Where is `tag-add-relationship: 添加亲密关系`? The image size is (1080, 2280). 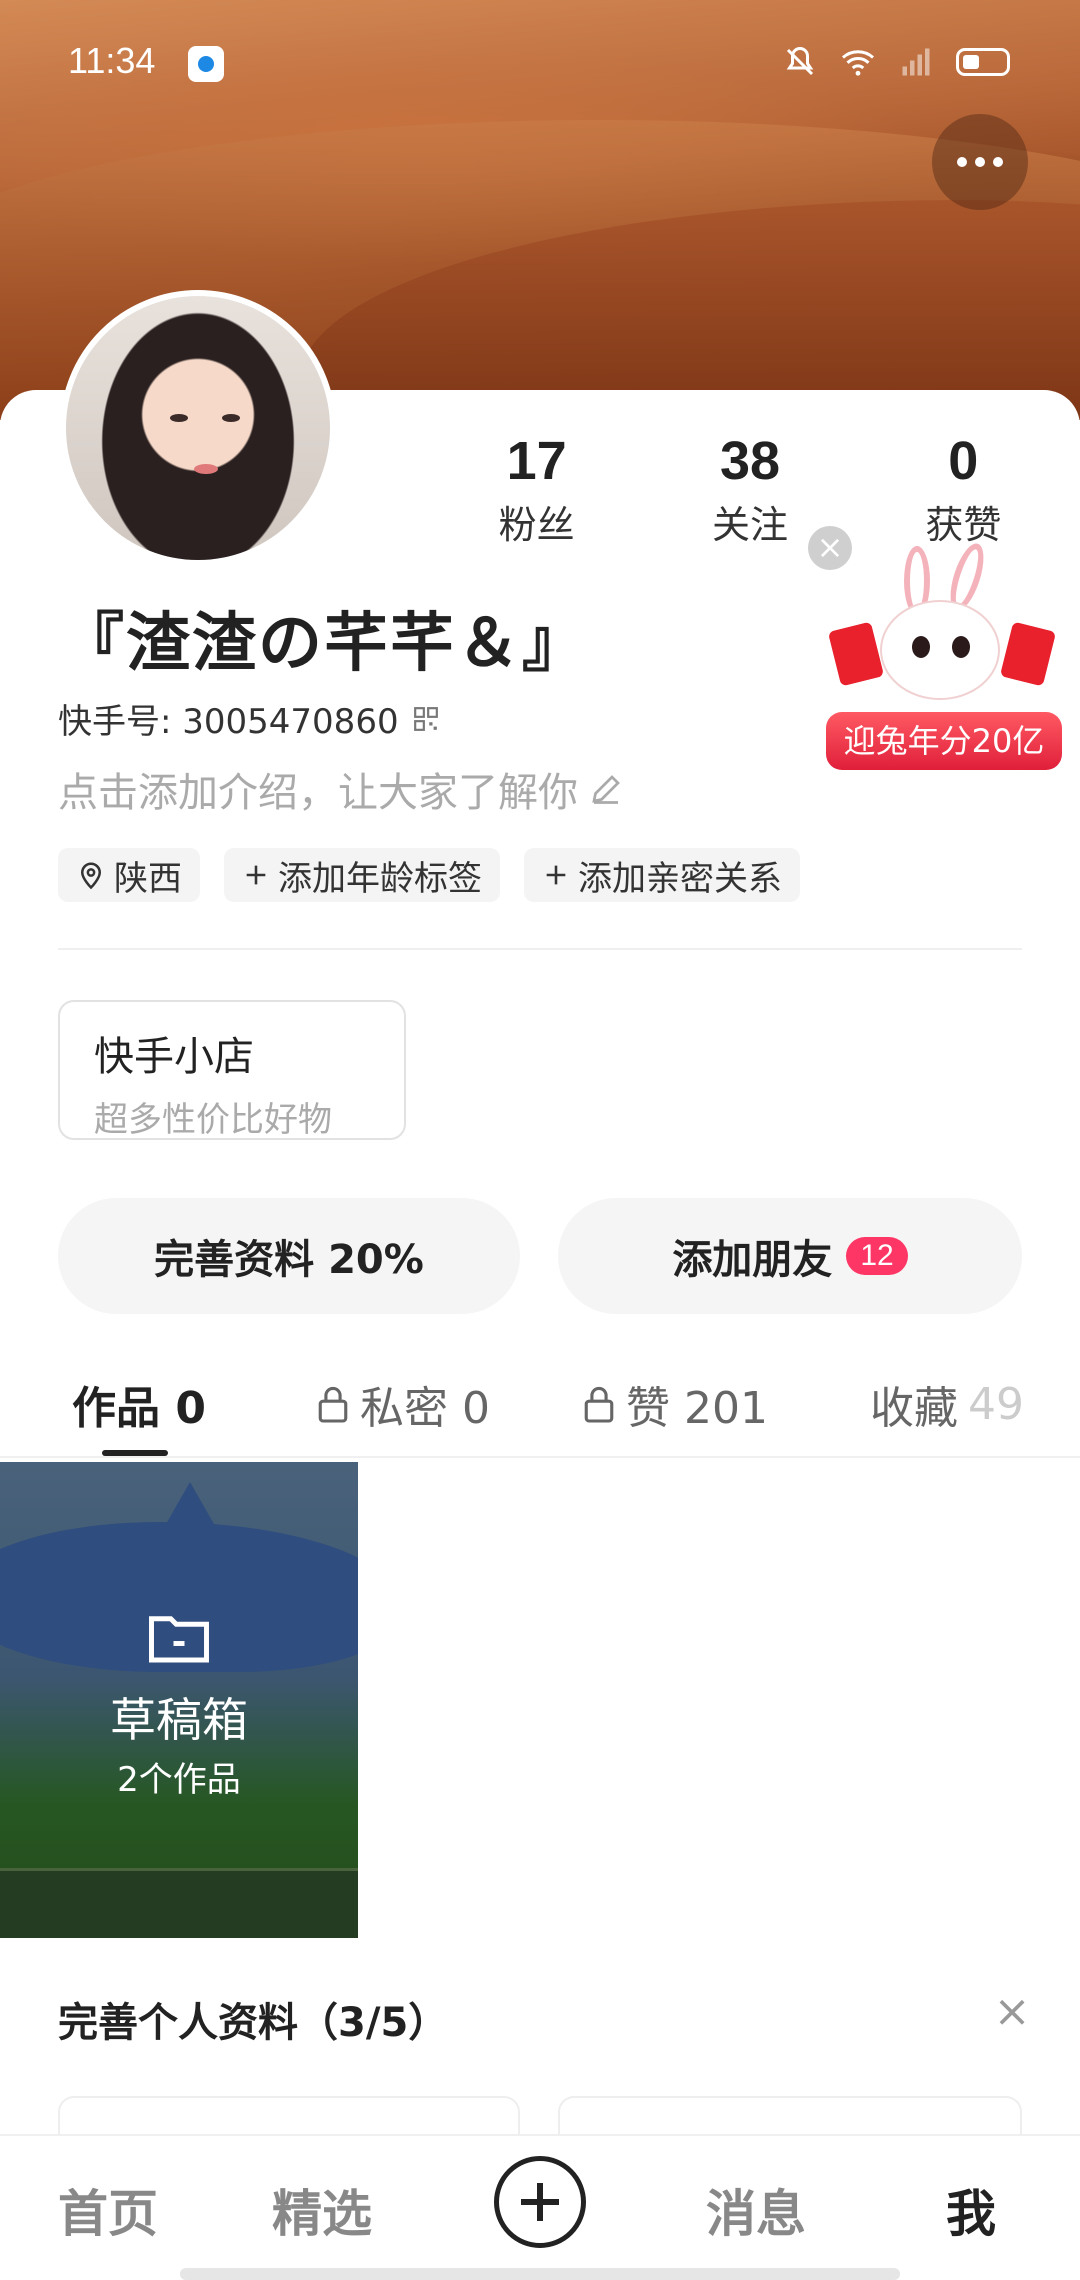
tag-add-relationship: 添加亲密关系 is located at coordinates (662, 875).